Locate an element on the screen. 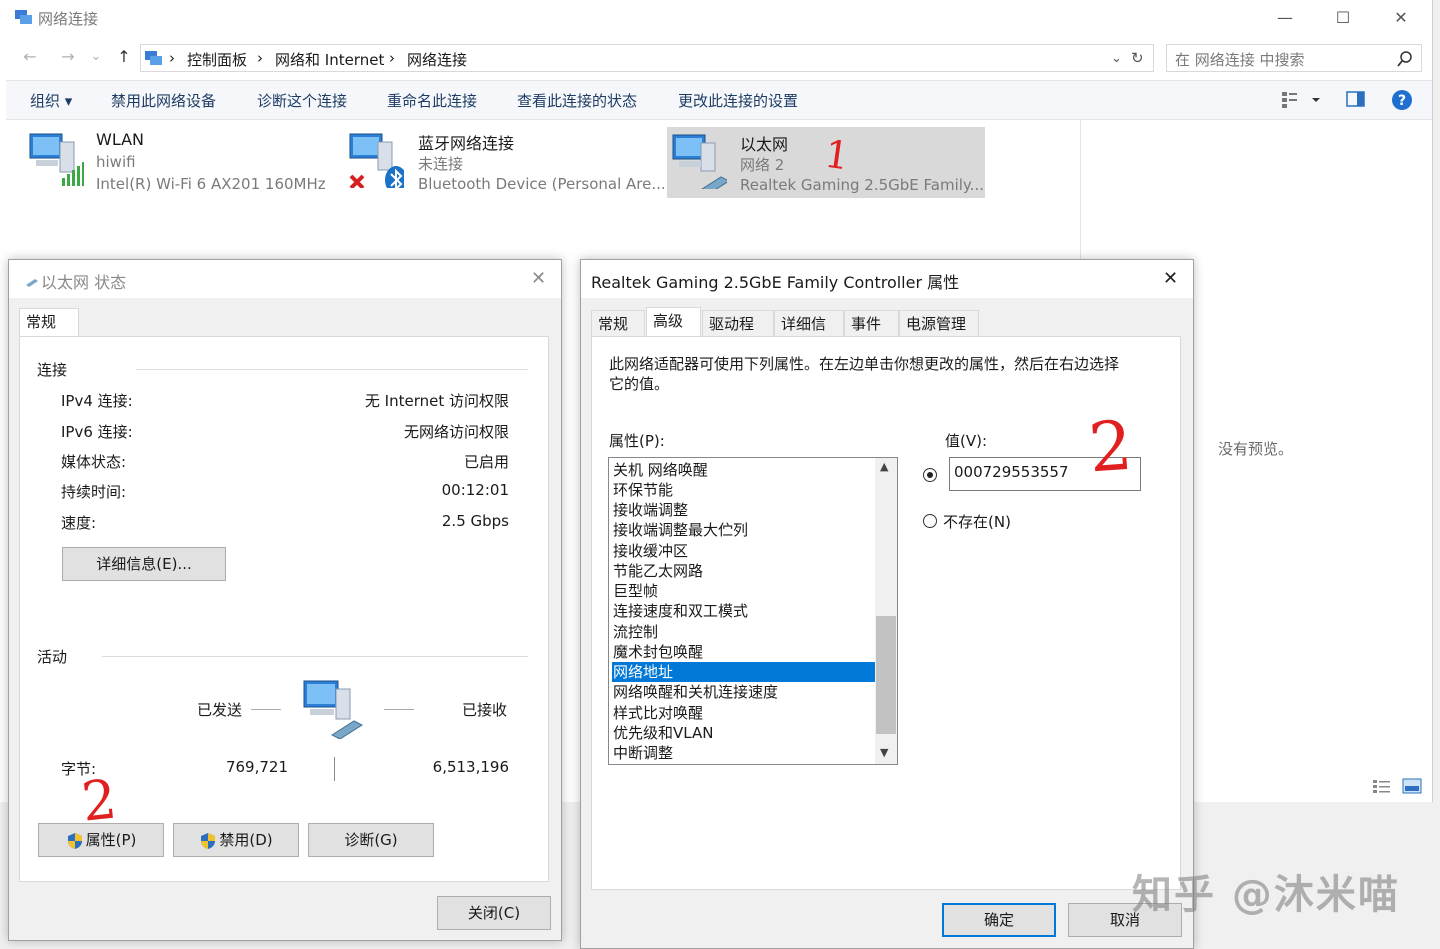  list-item-selected: 网络地址 is located at coordinates (743, 672).